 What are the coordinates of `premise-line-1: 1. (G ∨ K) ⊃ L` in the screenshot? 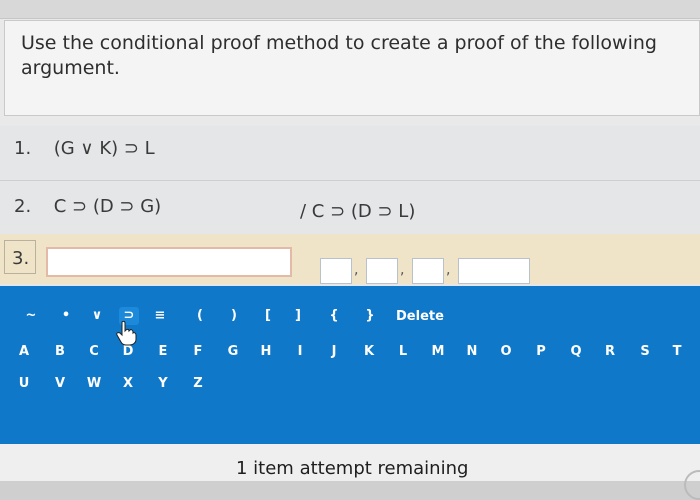 It's located at (84, 148).